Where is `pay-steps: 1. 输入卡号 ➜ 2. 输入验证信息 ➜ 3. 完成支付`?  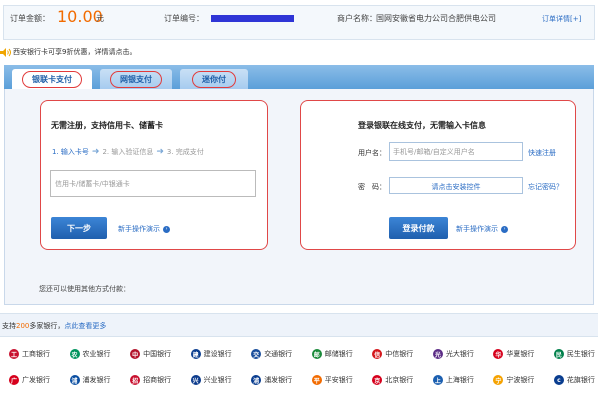
pay-steps: 1. 输入卡号 ➜ 2. 输入验证信息 ➜ 3. 完成支付 is located at coordinates (128, 152).